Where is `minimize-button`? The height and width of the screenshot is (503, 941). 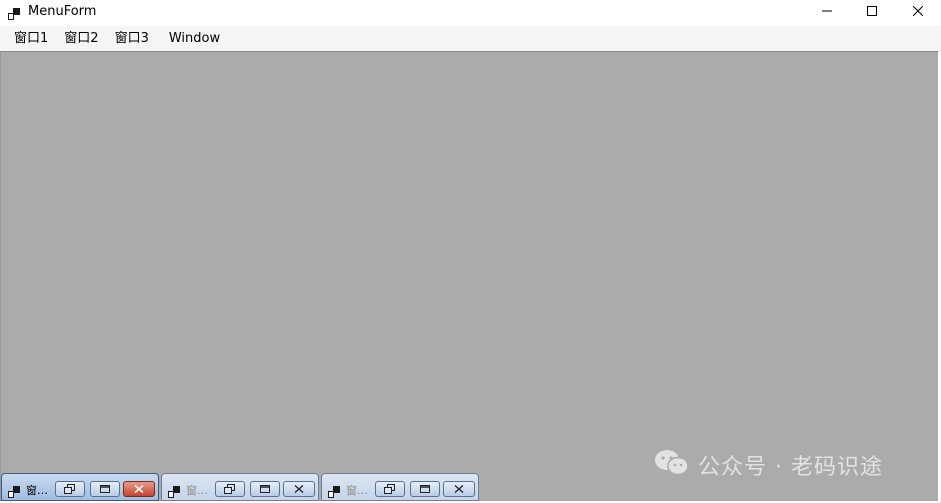 minimize-button is located at coordinates (827, 11).